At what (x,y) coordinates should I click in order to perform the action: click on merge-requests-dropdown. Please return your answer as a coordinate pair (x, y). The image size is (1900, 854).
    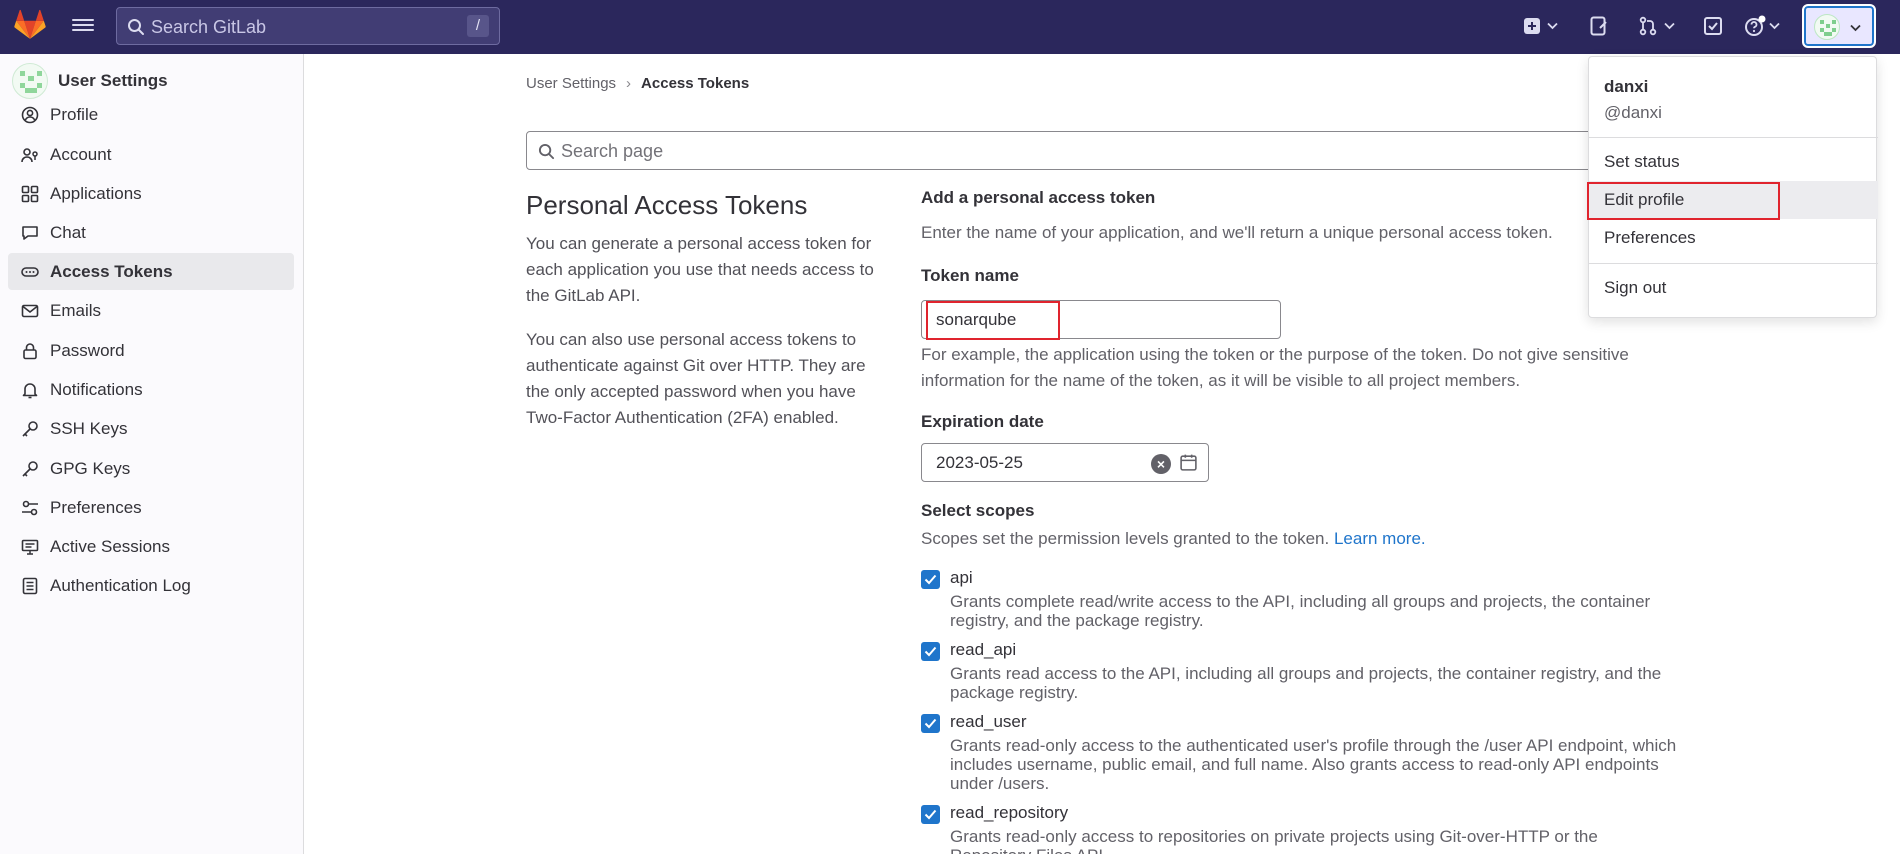
    Looking at the image, I should click on (1656, 26).